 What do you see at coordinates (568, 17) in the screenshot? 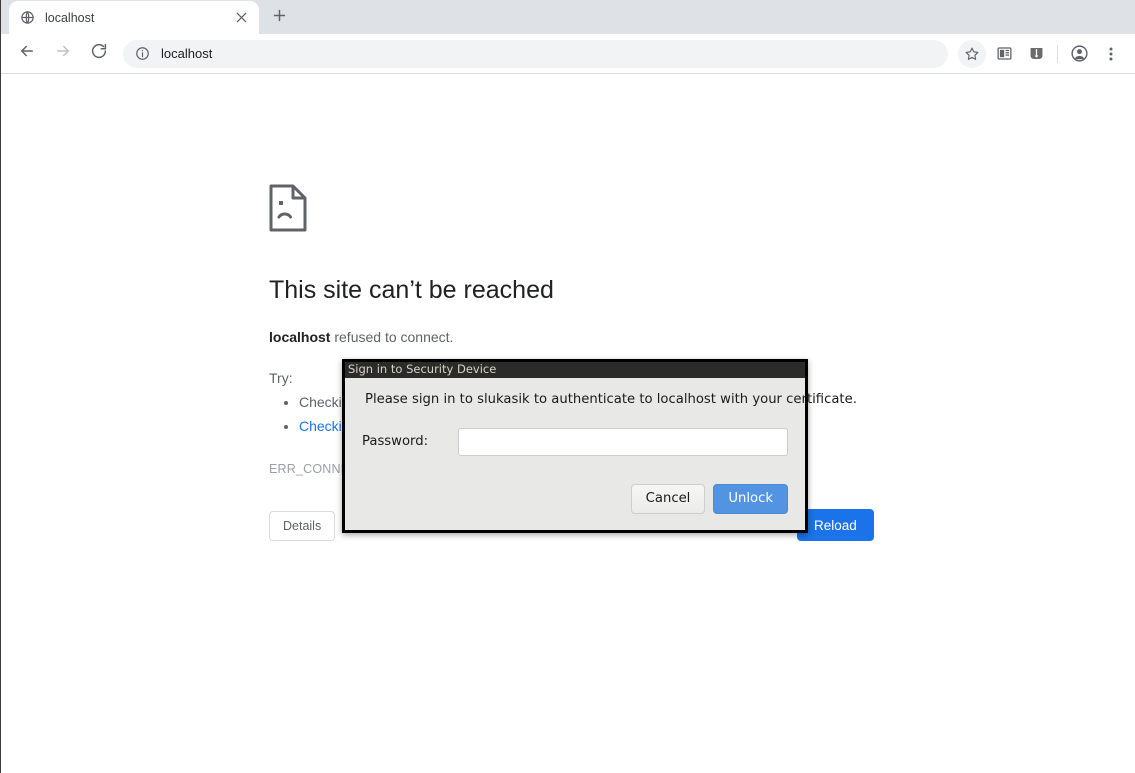
I see `tab-strip: localhost` at bounding box center [568, 17].